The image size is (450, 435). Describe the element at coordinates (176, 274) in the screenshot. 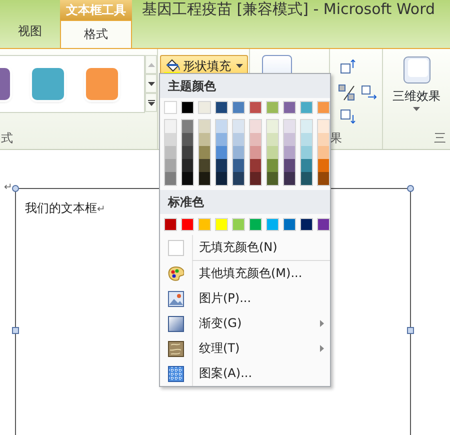

I see `palette-icon` at that location.